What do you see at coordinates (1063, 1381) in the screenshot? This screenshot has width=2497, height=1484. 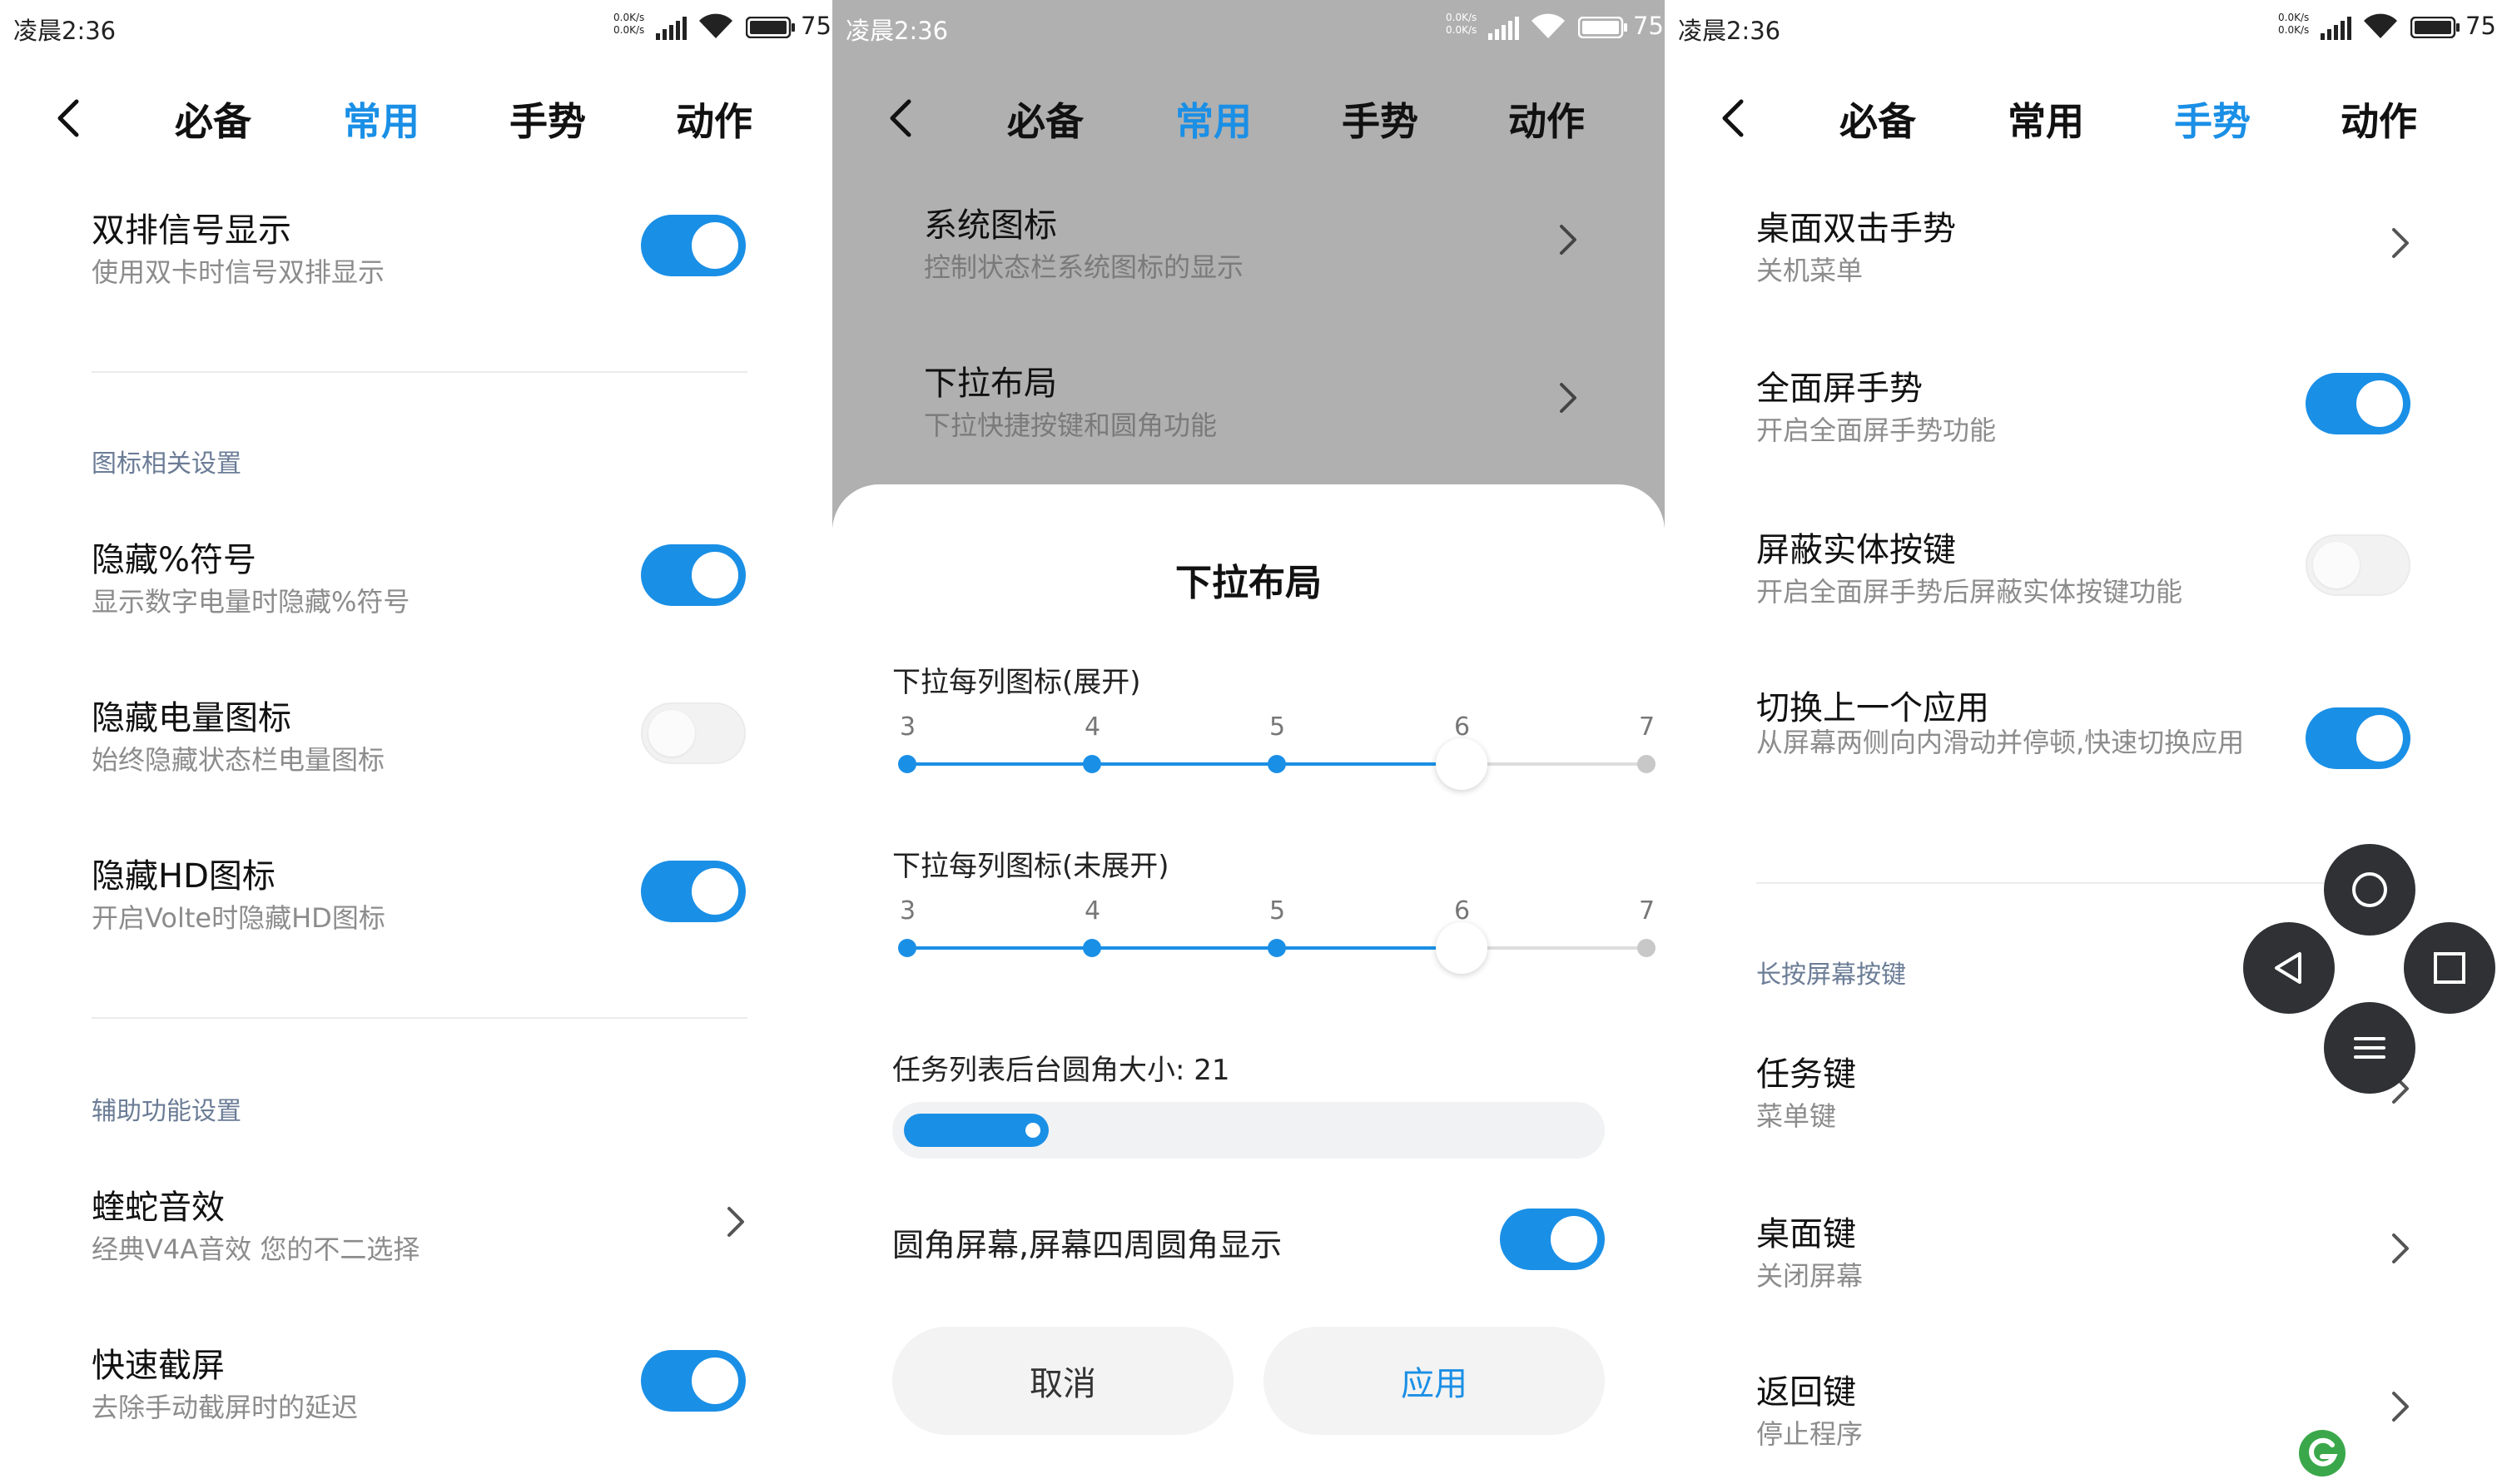 I see `cancel-button: 取消` at bounding box center [1063, 1381].